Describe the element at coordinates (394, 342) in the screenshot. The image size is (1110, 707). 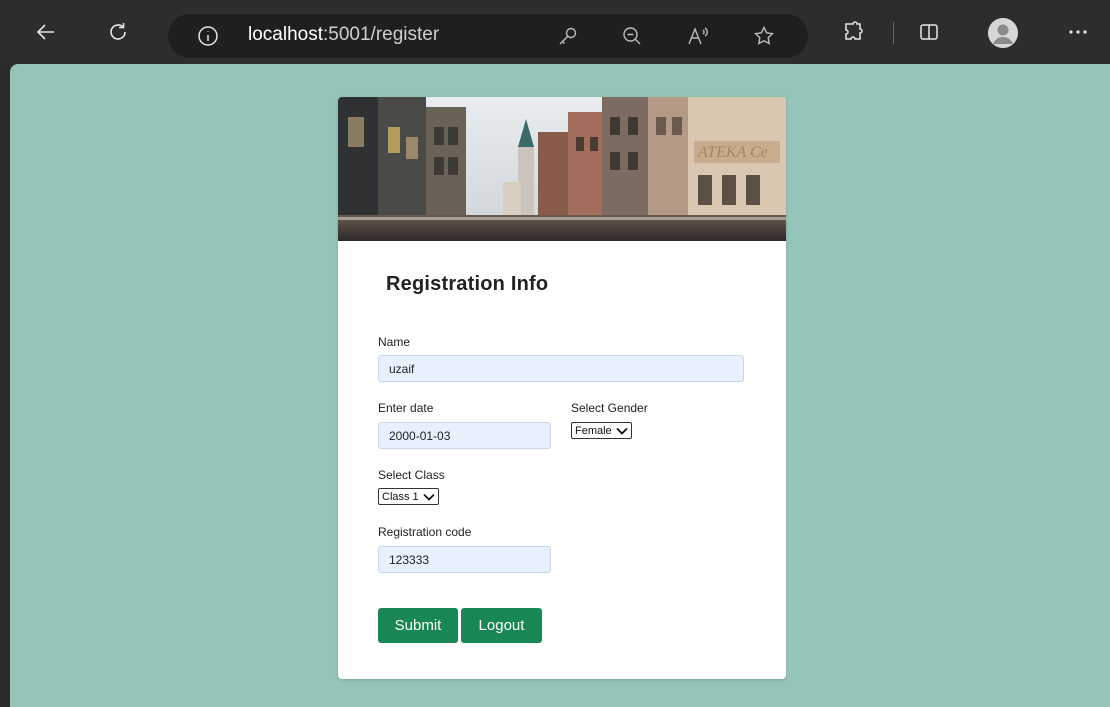
I see `name-label: Name` at that location.